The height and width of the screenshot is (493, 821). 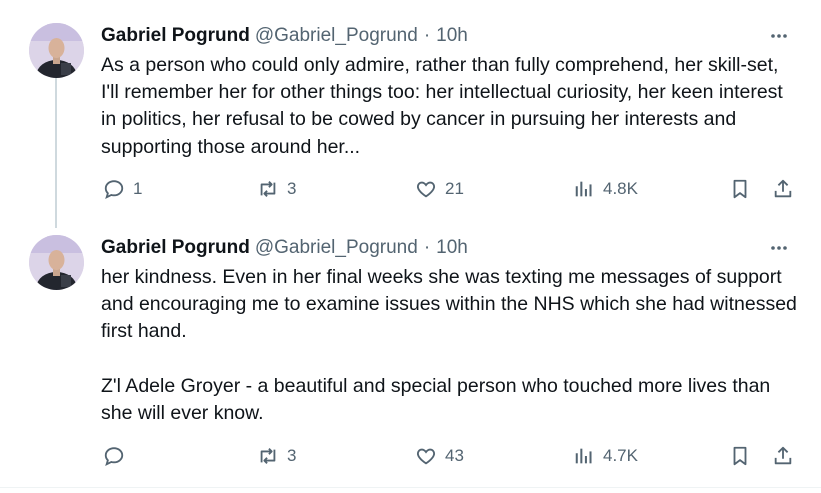 What do you see at coordinates (439, 456) in the screenshot?
I see `like-button: 43` at bounding box center [439, 456].